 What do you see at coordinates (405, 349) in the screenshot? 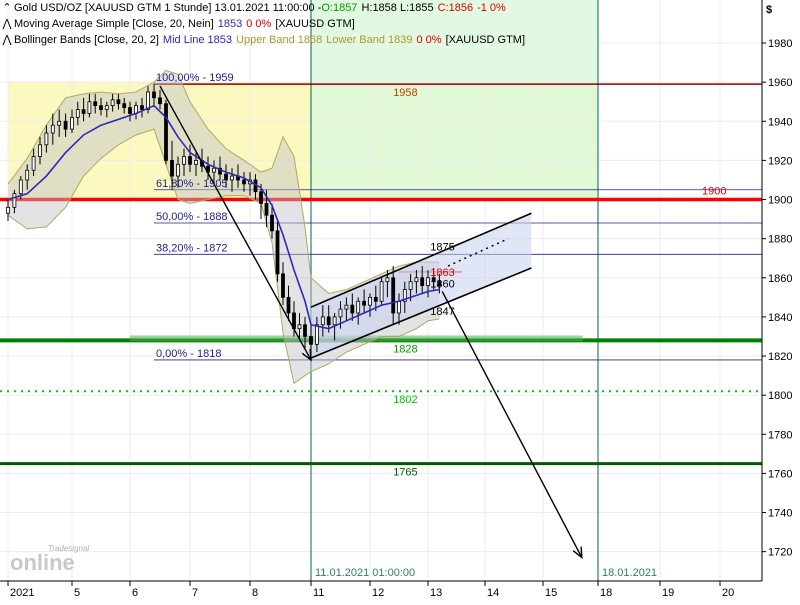
I see `level-label: 1828` at bounding box center [405, 349].